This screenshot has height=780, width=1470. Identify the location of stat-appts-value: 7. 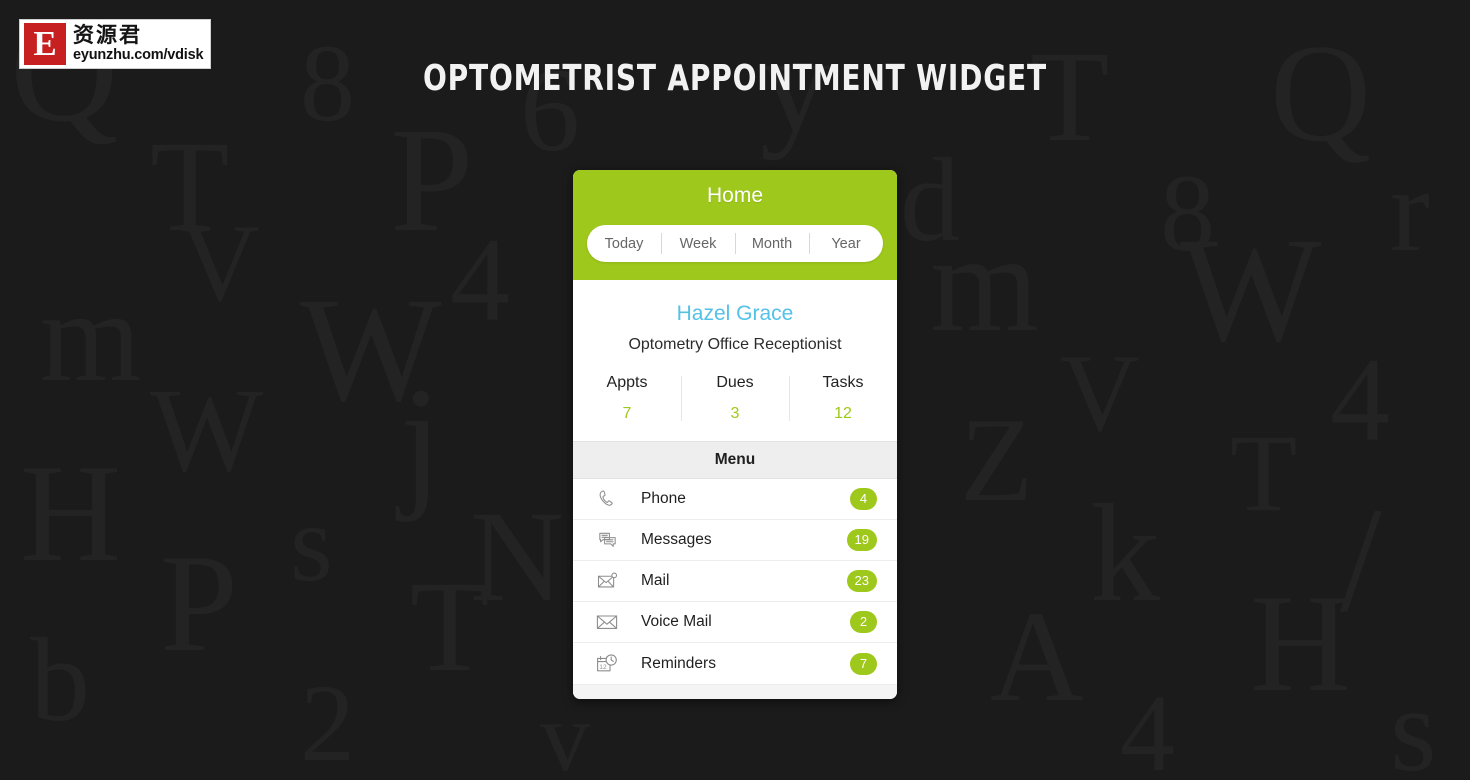
(627, 414).